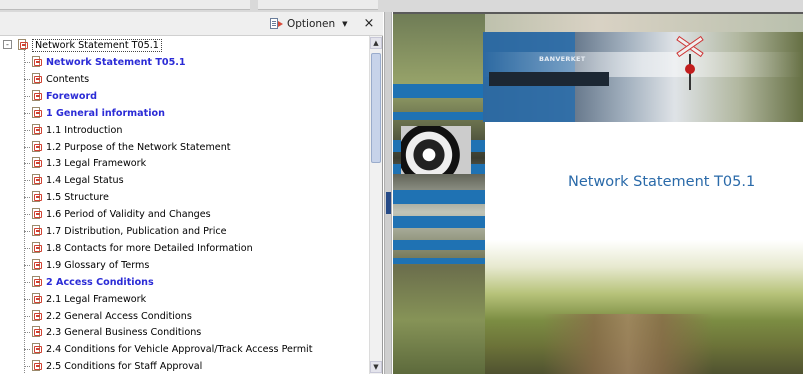 This screenshot has width=803, height=374. Describe the element at coordinates (376, 367) in the screenshot. I see `scroll-down-icon: ▼` at that location.